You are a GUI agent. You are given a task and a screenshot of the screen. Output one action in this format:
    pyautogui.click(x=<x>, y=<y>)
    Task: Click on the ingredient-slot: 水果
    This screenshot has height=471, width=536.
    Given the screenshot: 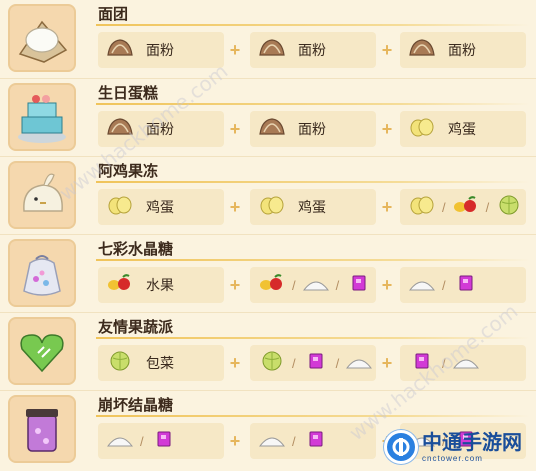 What is the action you would take?
    pyautogui.click(x=161, y=285)
    